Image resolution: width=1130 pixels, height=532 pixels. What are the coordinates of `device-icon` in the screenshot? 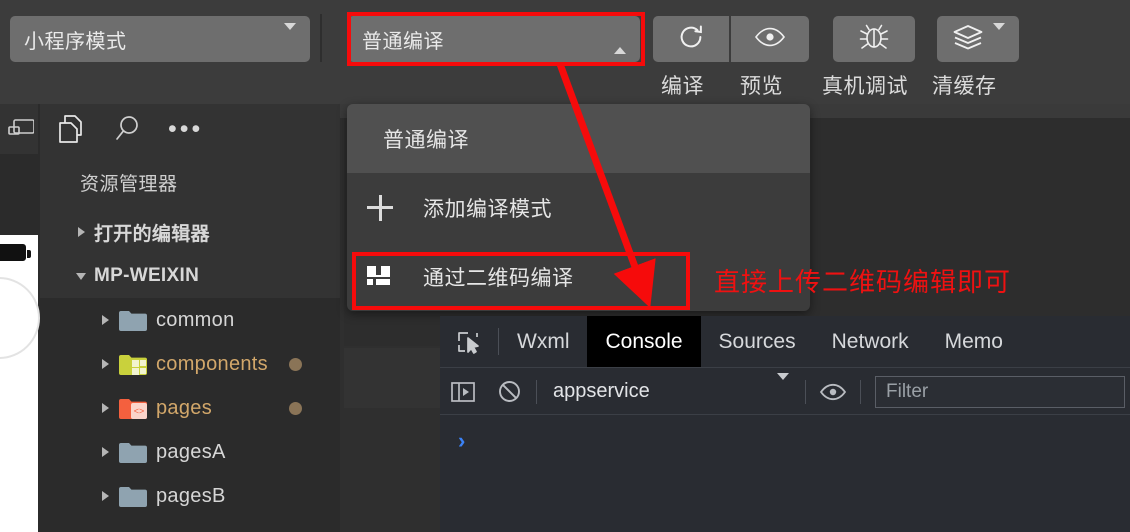 It's located at (21, 127).